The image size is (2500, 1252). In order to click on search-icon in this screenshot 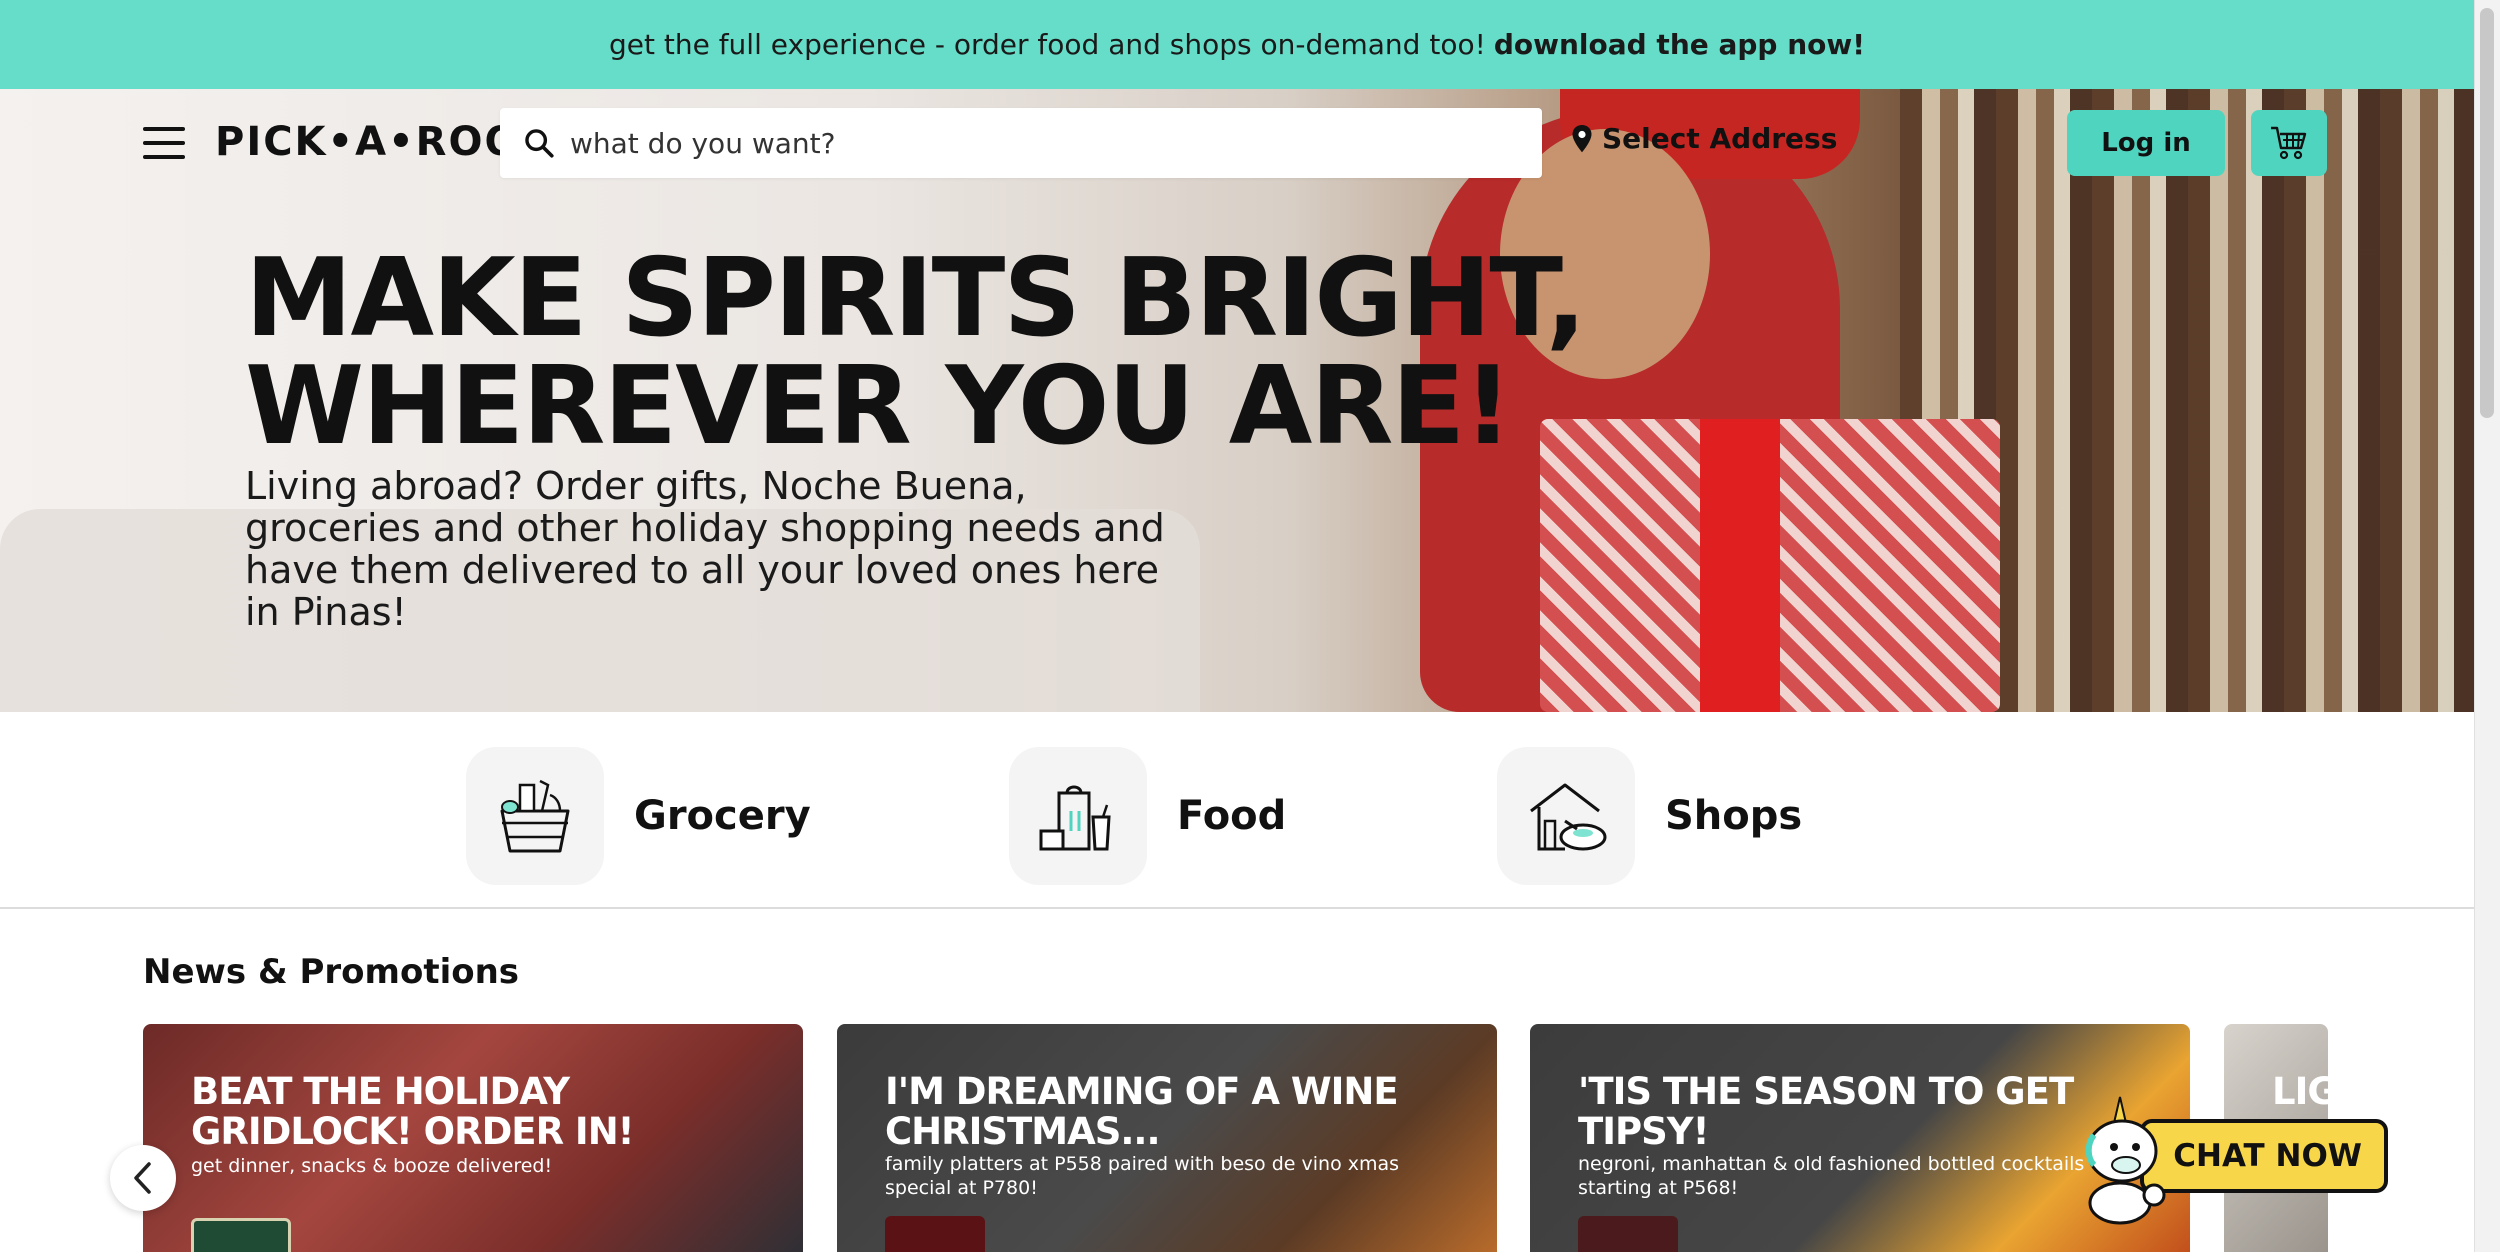, I will do `click(539, 143)`.